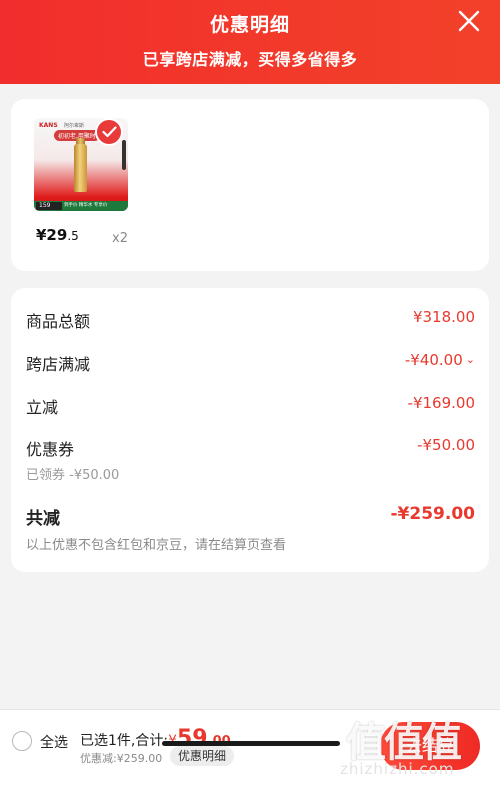 The width and height of the screenshot is (500, 791). What do you see at coordinates (58, 364) in the screenshot?
I see `row-label: 跨店满减` at bounding box center [58, 364].